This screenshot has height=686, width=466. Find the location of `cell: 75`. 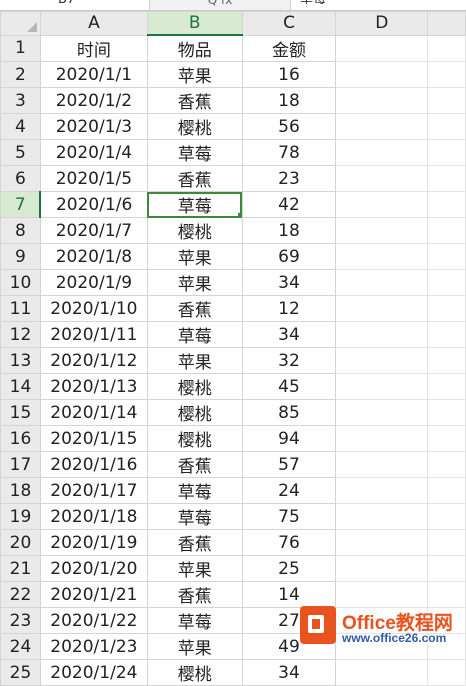

cell: 75 is located at coordinates (289, 516).